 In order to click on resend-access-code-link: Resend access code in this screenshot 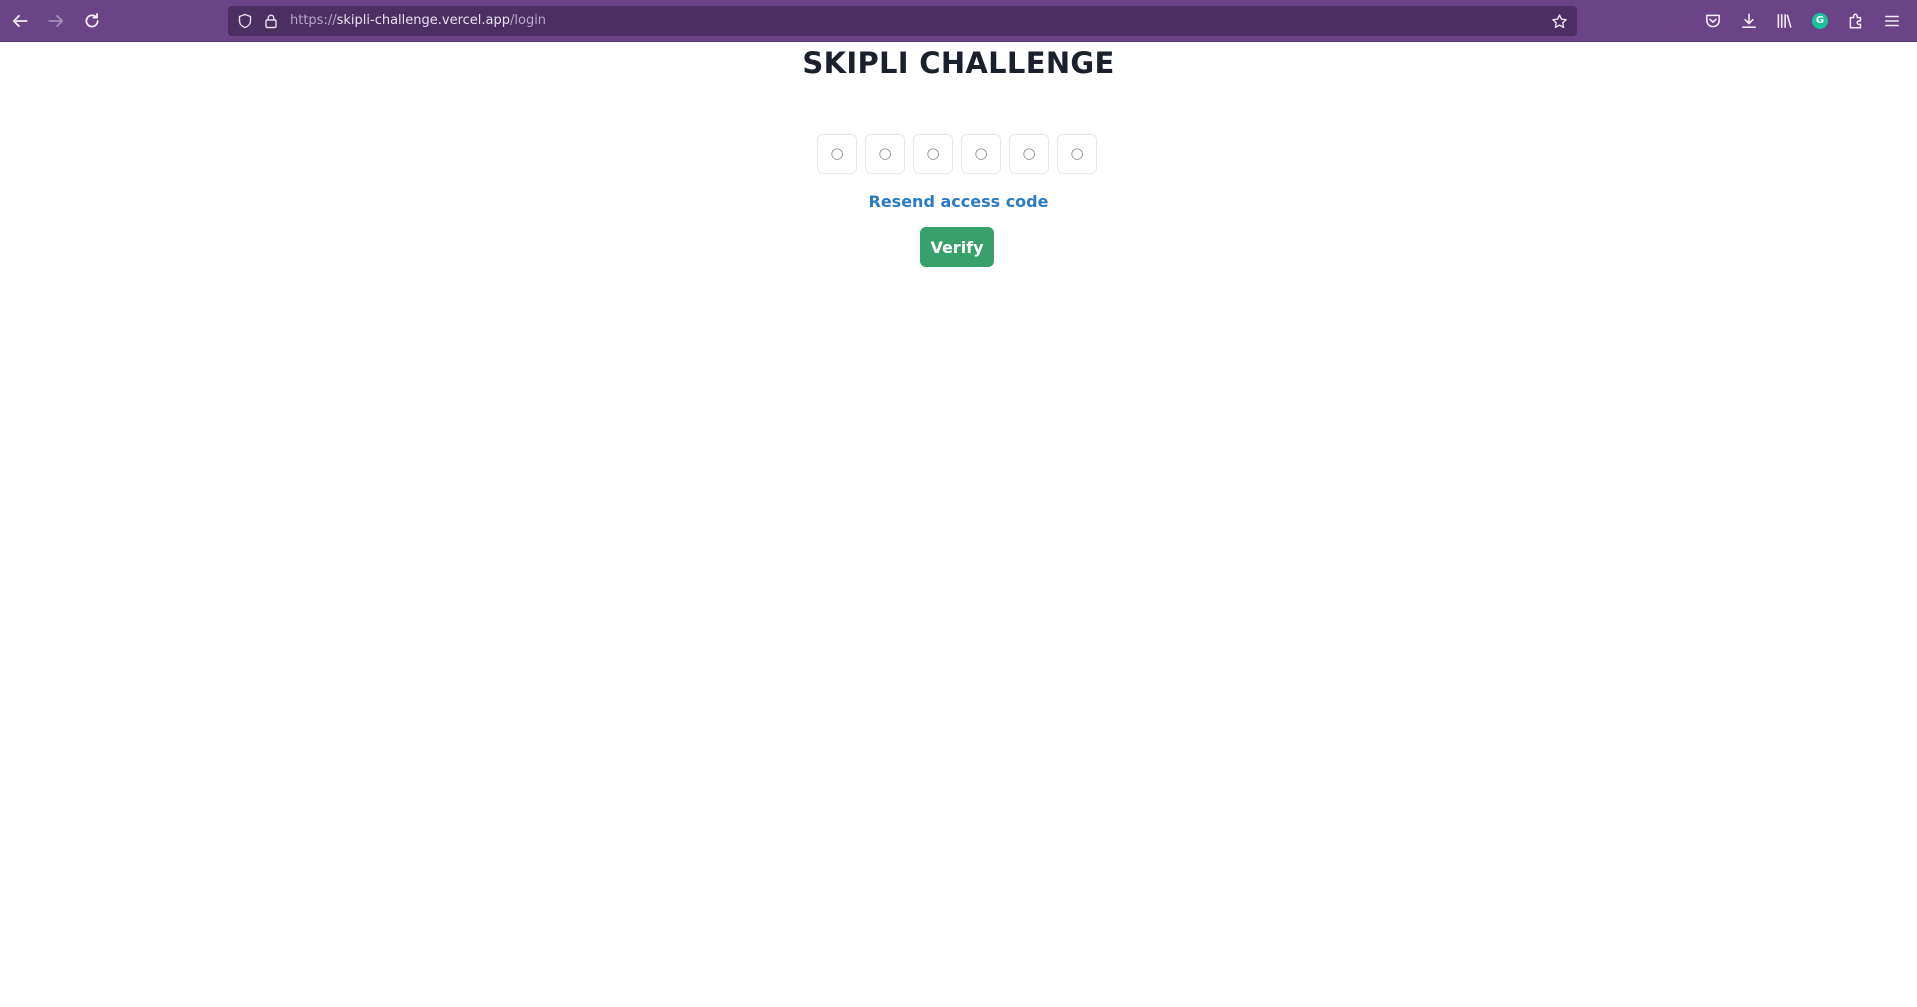, I will do `click(958, 201)`.